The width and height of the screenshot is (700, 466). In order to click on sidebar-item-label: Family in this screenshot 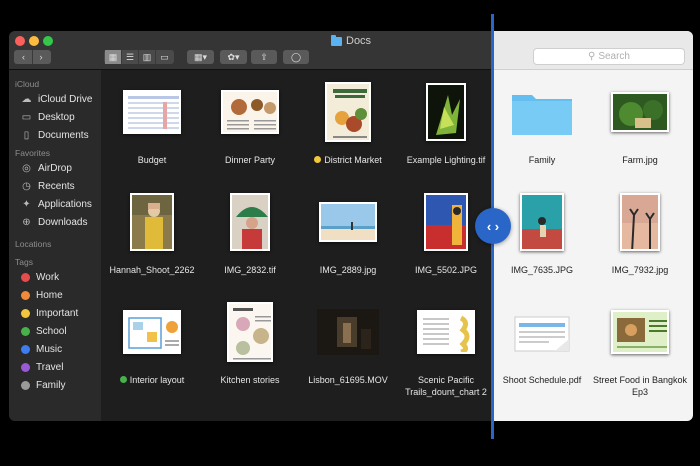, I will do `click(51, 385)`.